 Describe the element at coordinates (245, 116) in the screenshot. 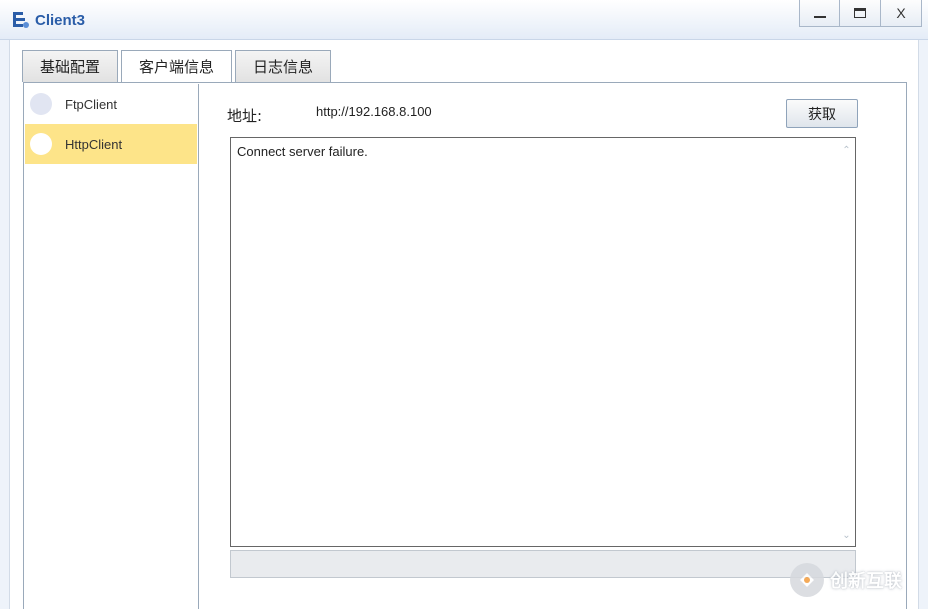

I see `address-label: 地址:` at that location.